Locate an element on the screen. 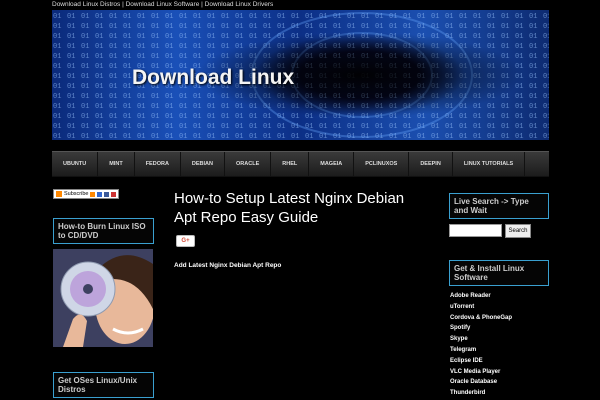 This screenshot has width=600, height=400. top-link-software: Download Linux Software is located at coordinates (163, 4).